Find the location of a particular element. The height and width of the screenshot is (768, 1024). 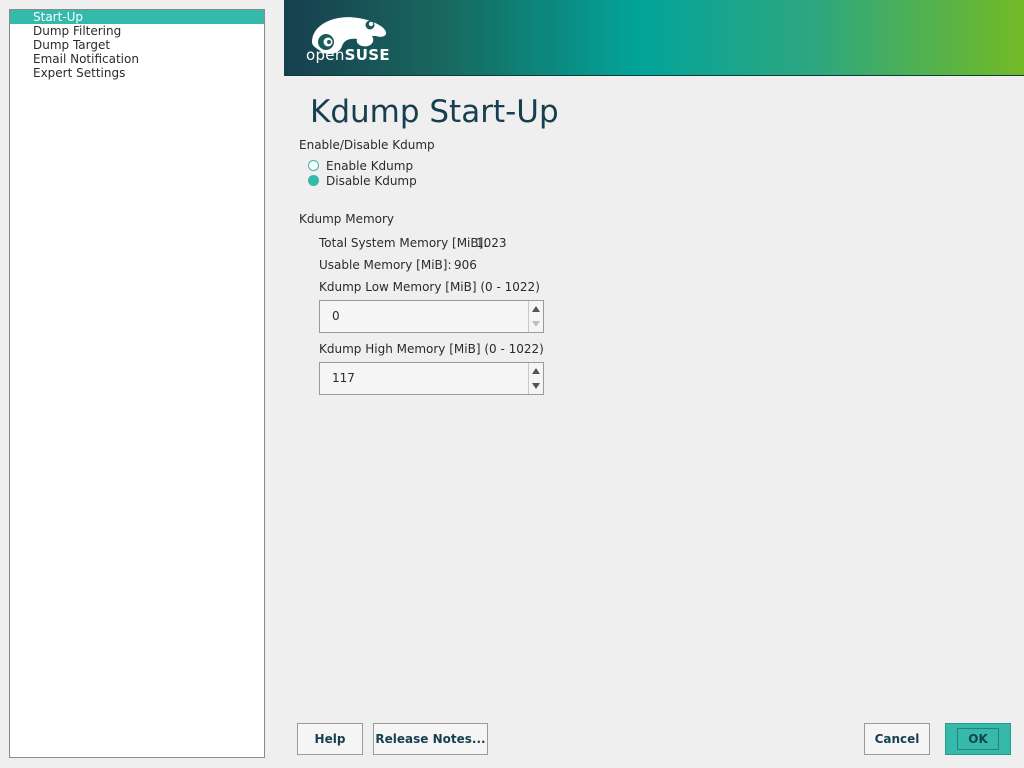

ok-button-label: OK is located at coordinates (978, 739).